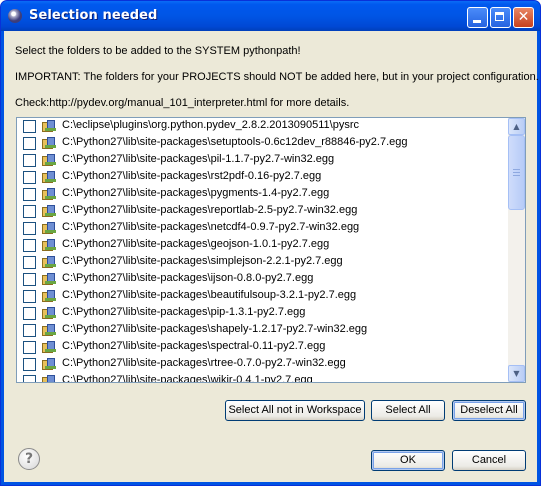  I want to click on chevron-down-icon: ▼, so click(516, 373).